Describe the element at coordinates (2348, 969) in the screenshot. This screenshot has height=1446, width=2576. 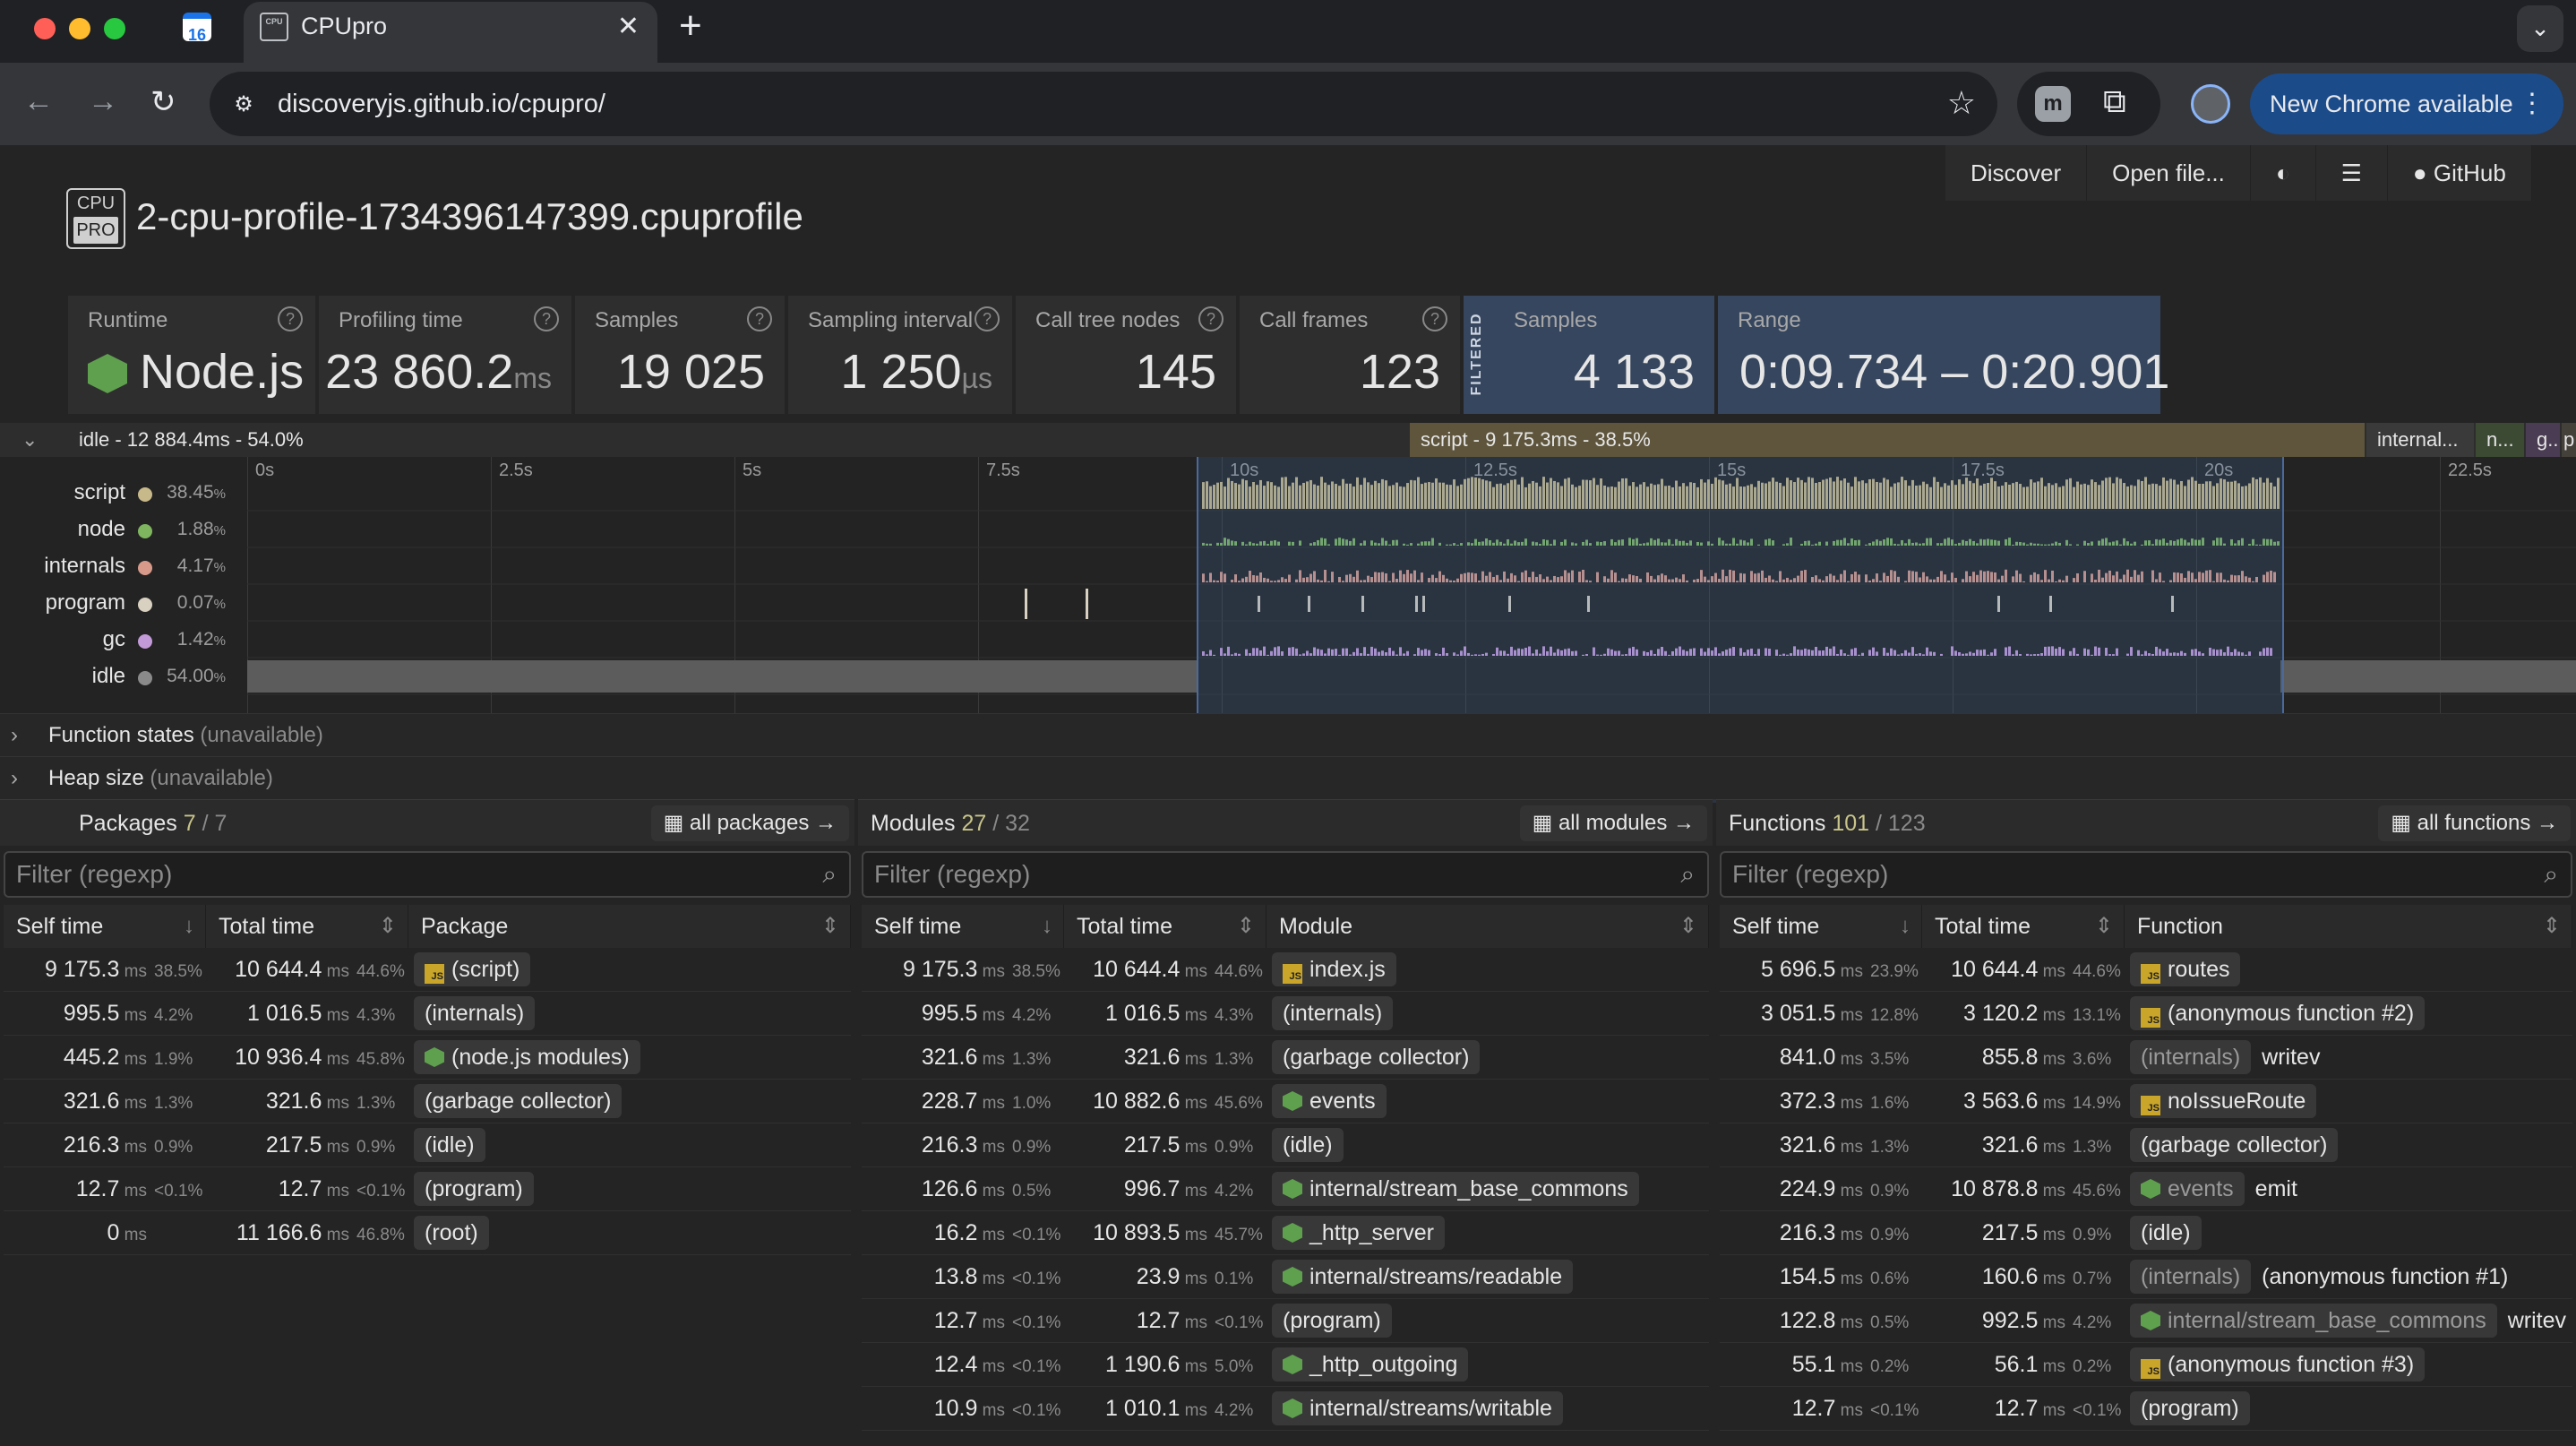
I see `name-cell: JS routes` at that location.